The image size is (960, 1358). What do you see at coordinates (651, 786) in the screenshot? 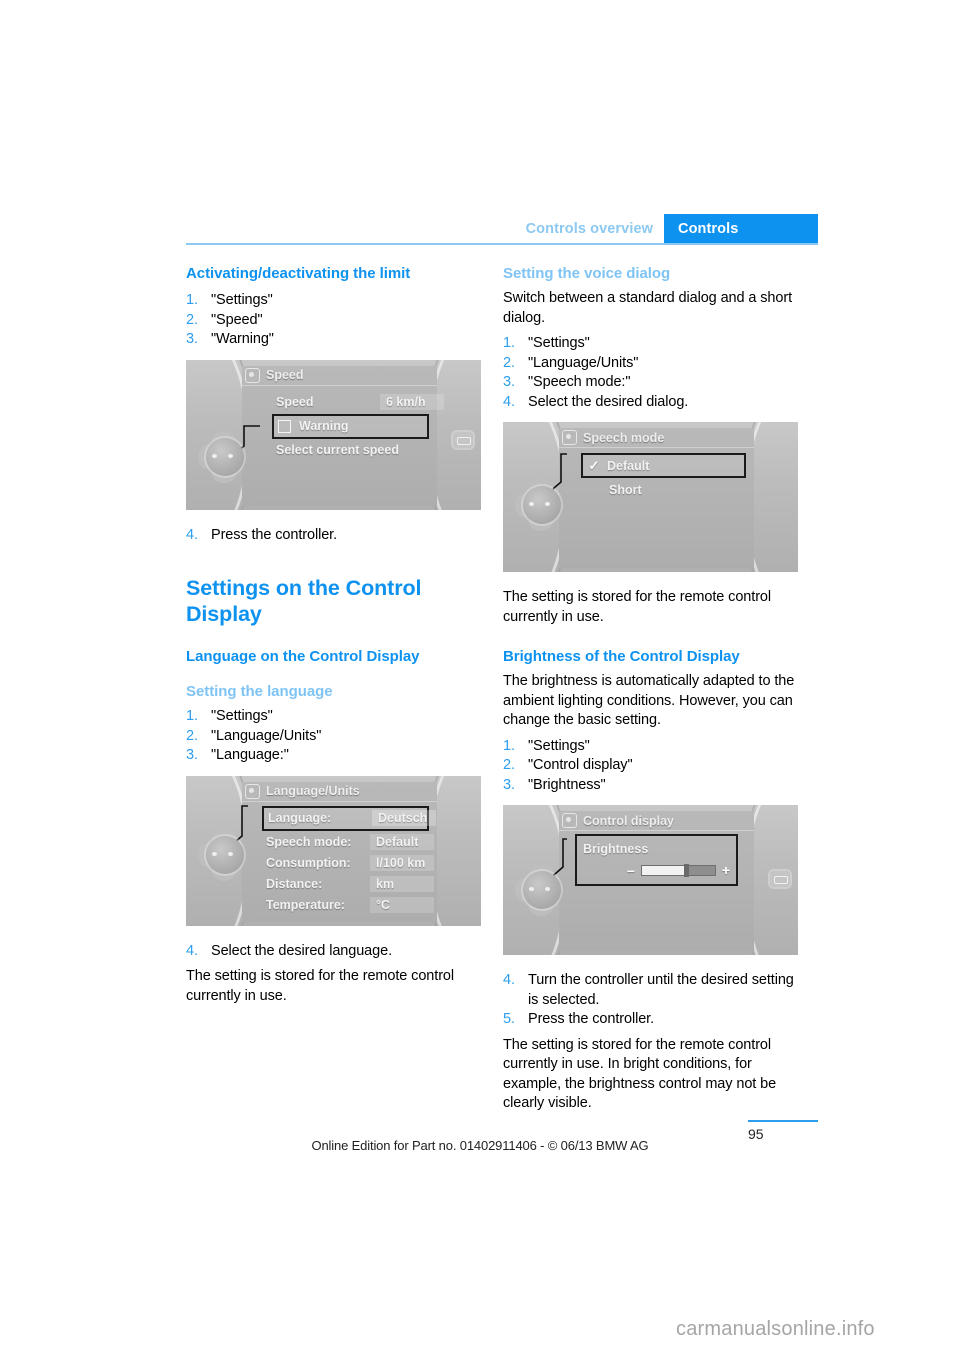
I see `list-item: 3. "Brightness"` at bounding box center [651, 786].